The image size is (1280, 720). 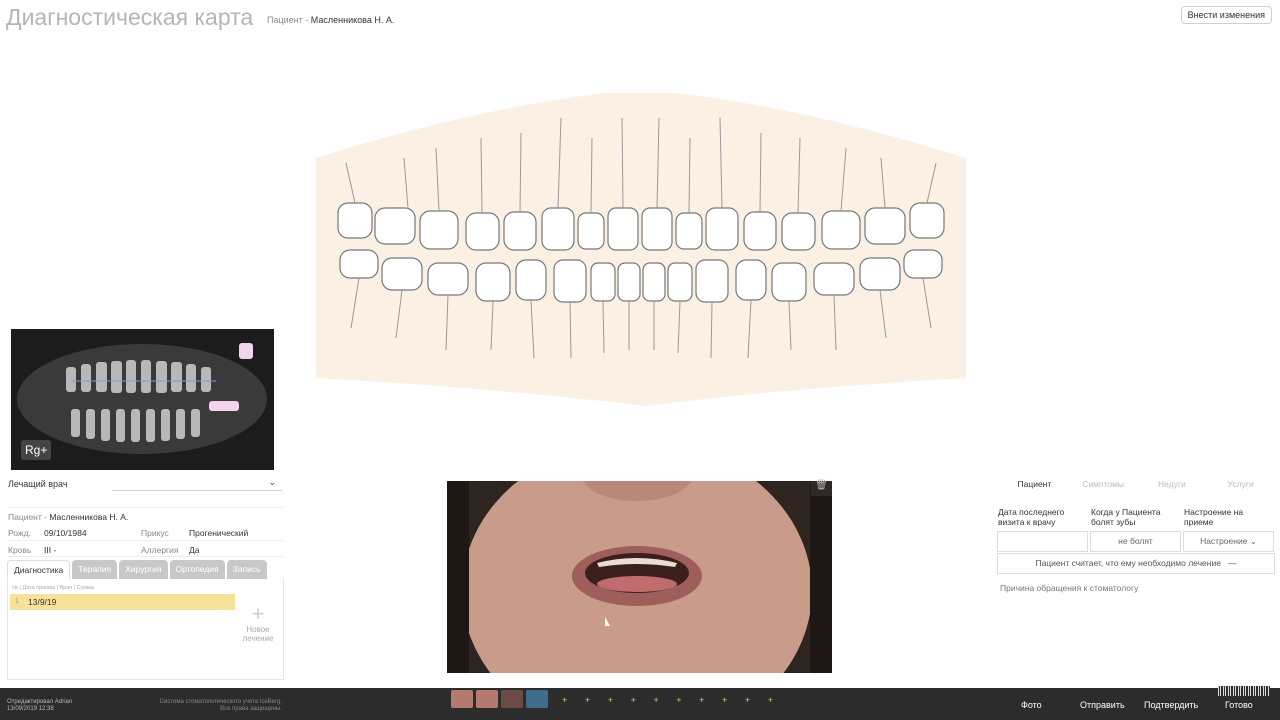 What do you see at coordinates (246, 569) in the screenshot?
I see `tab-appointment: Запись` at bounding box center [246, 569].